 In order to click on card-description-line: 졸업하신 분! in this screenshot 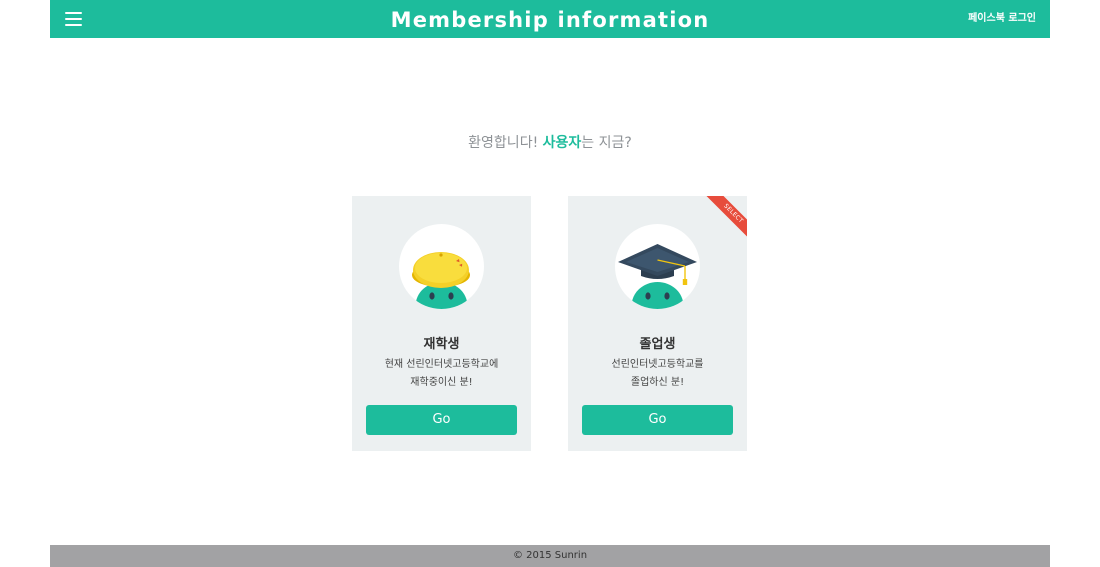, I will do `click(657, 382)`.